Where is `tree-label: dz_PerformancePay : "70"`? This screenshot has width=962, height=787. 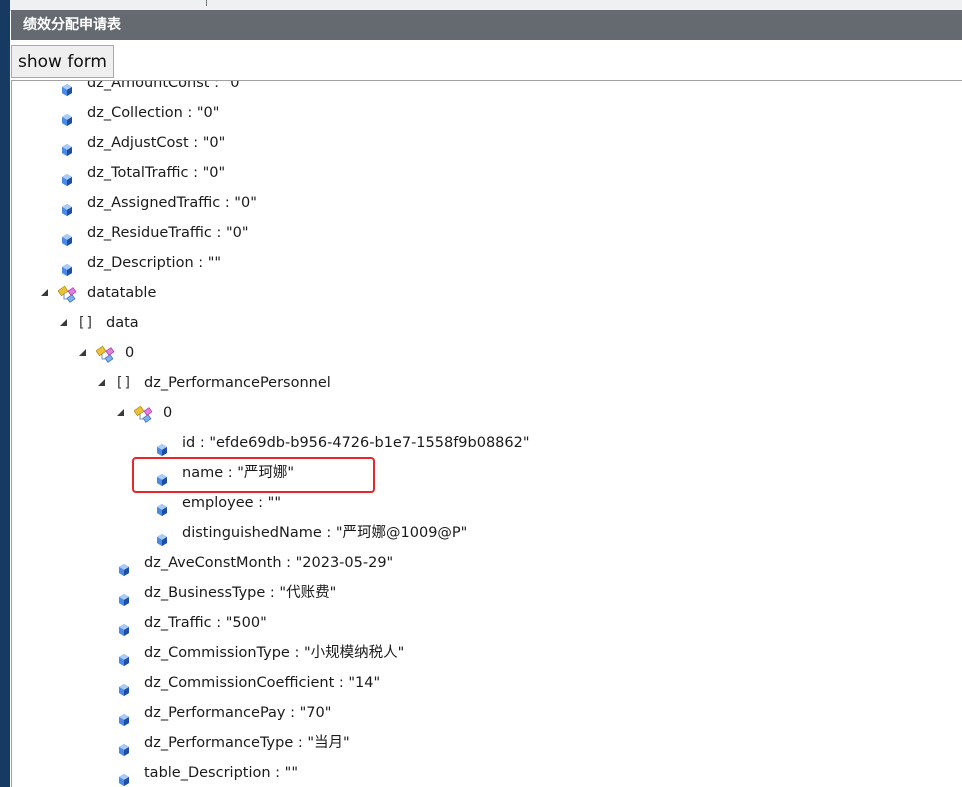 tree-label: dz_PerformancePay : "70" is located at coordinates (238, 713).